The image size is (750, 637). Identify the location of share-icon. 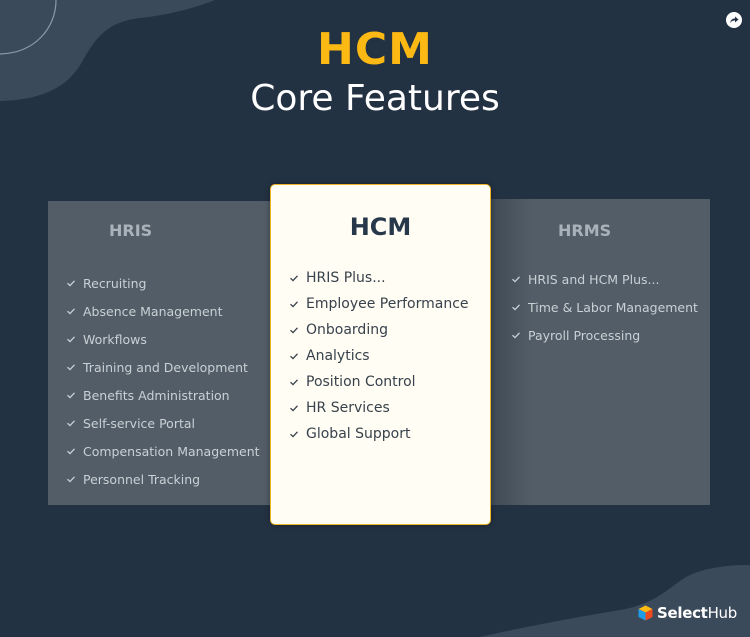
(734, 19).